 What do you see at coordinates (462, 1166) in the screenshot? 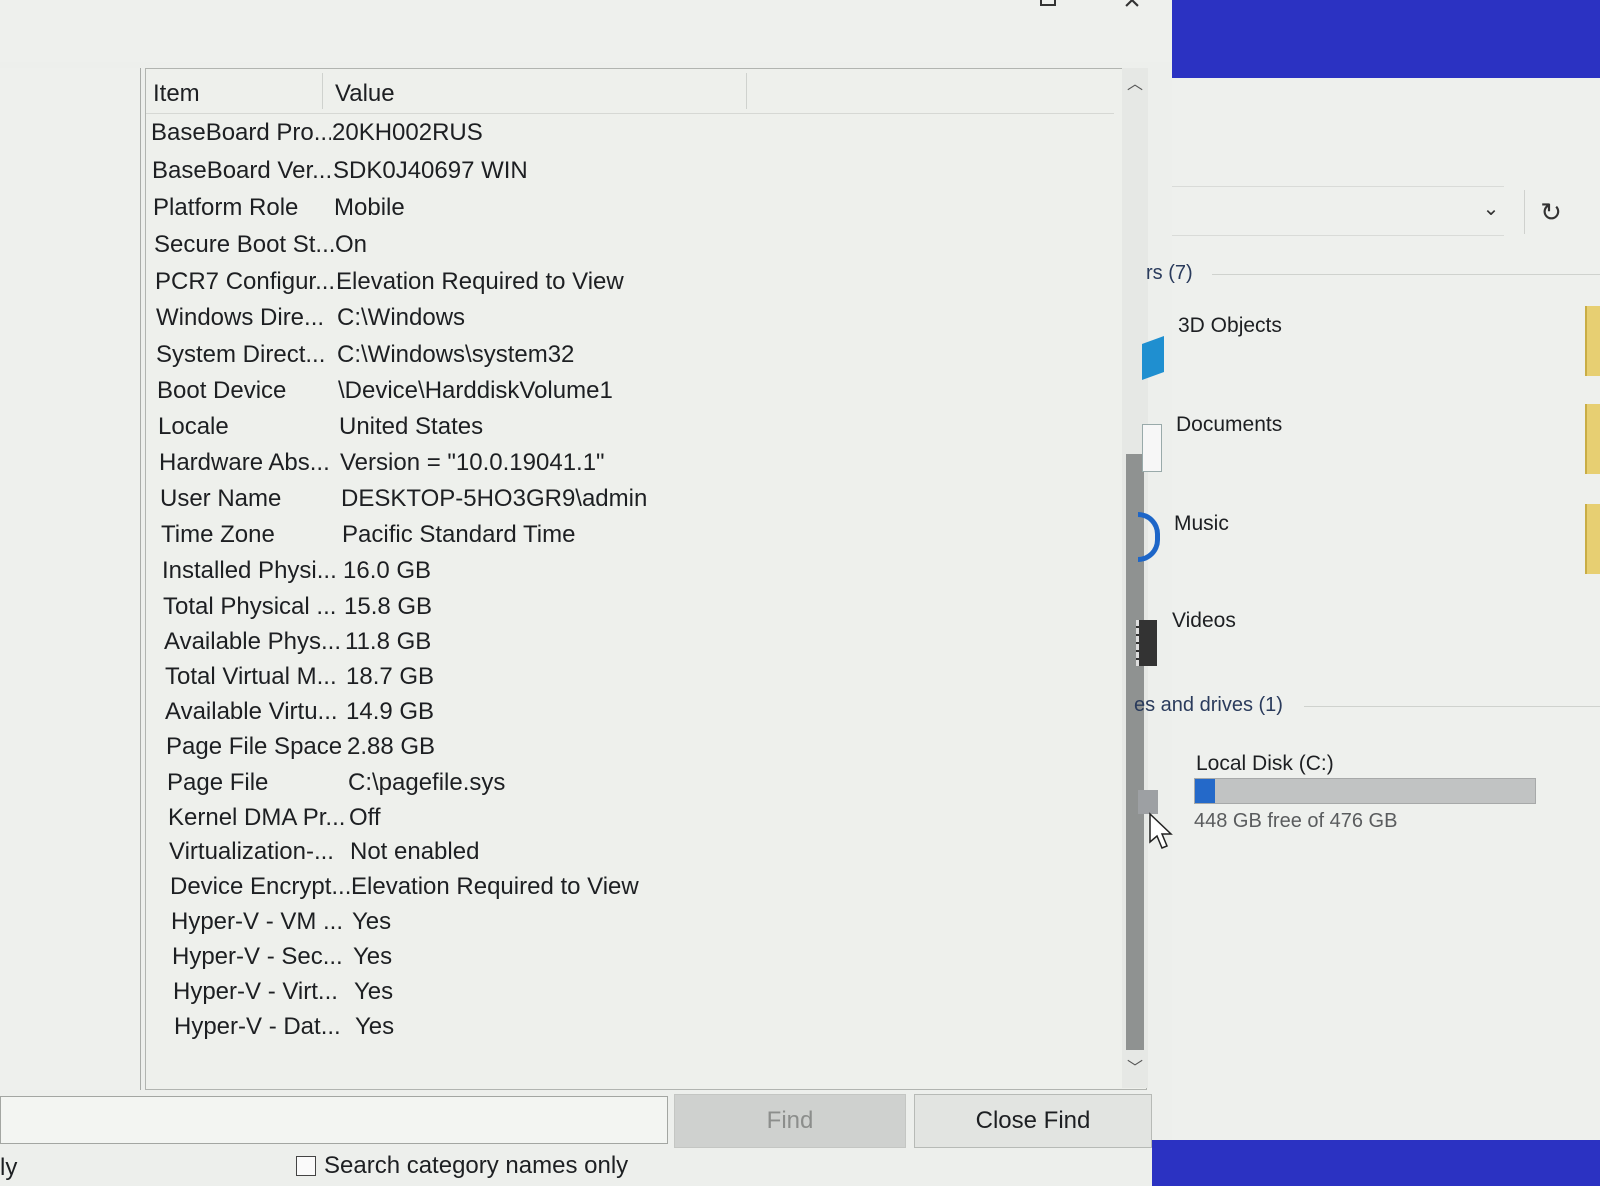
I see `search-category-names-option: Search category names only` at bounding box center [462, 1166].